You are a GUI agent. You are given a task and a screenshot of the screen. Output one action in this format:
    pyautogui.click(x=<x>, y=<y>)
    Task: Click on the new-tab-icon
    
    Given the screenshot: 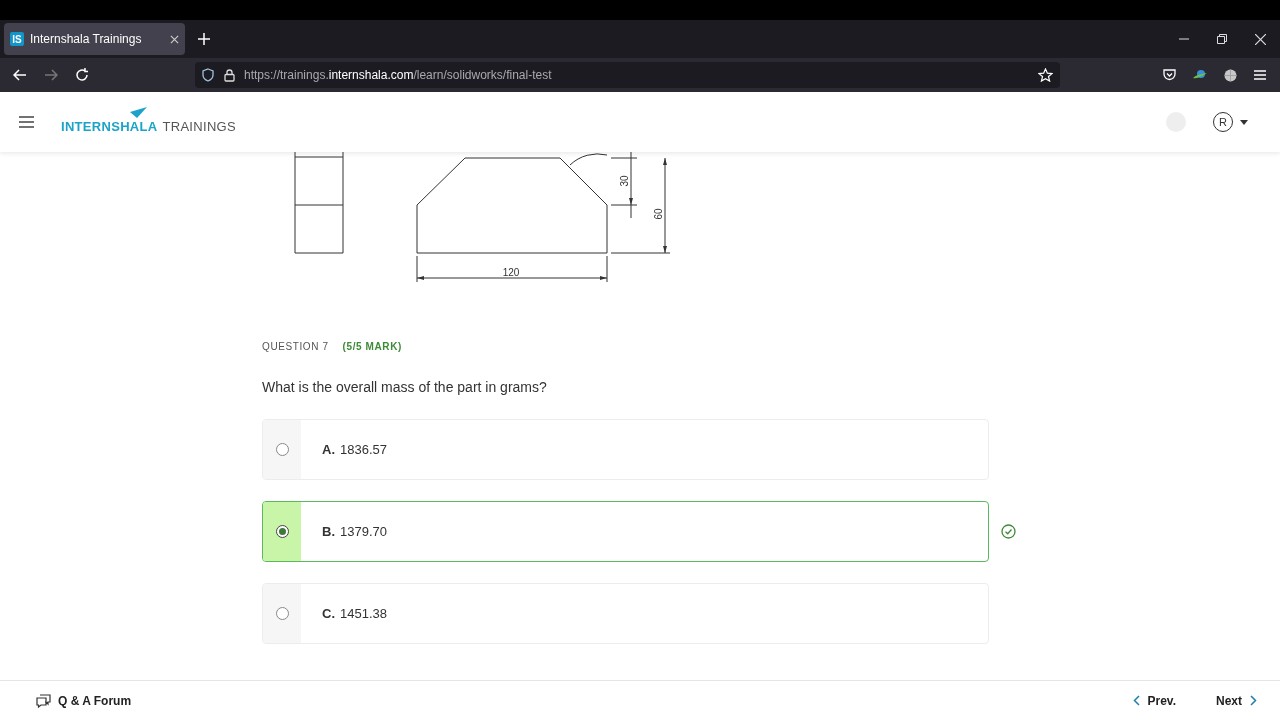 What is the action you would take?
    pyautogui.click(x=204, y=39)
    